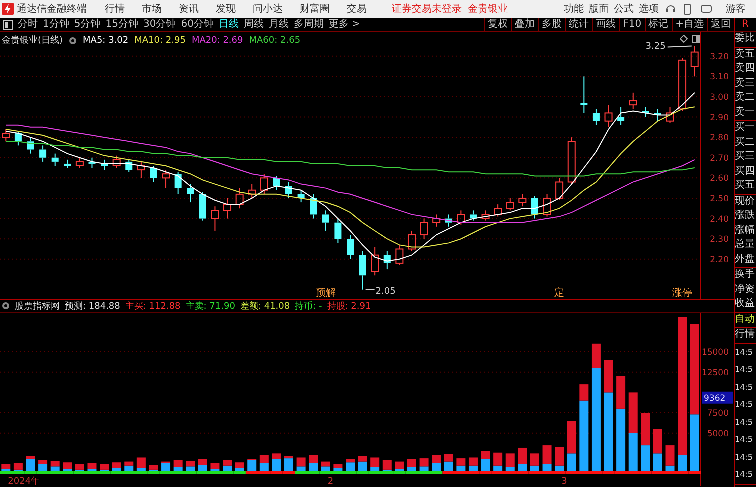  Describe the element at coordinates (331, 481) in the screenshot. I see `date-axis-label: 2` at that location.